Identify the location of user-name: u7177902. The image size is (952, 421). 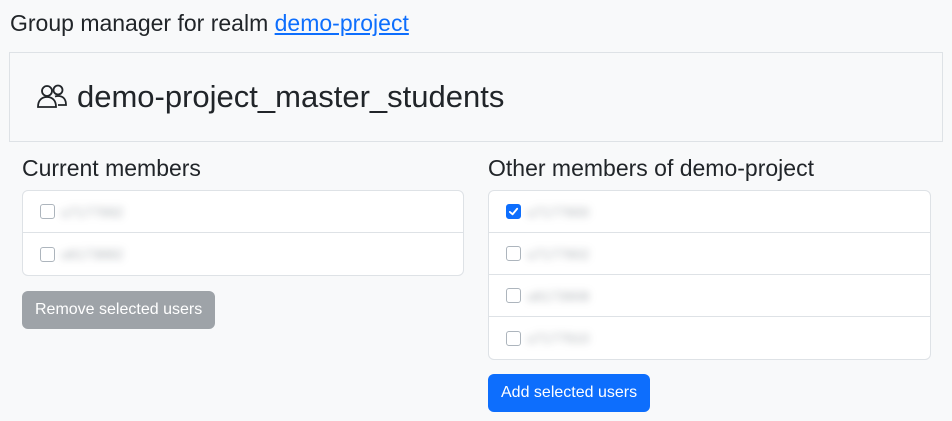
(558, 253).